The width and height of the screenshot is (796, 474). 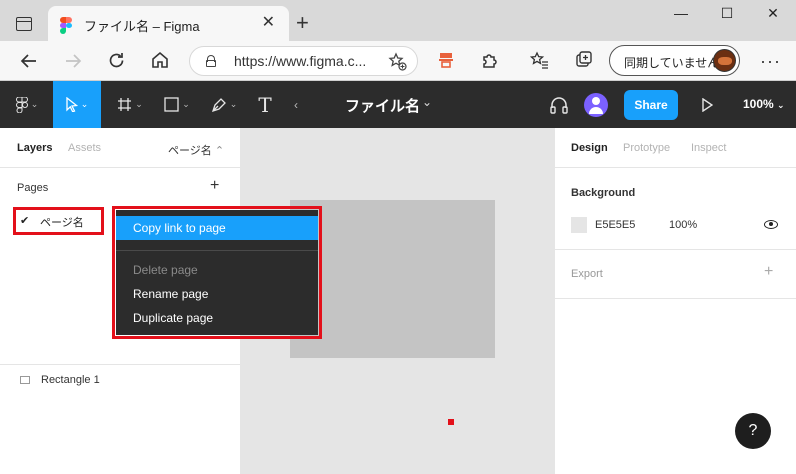 What do you see at coordinates (451, 422) in the screenshot?
I see `click-marker` at bounding box center [451, 422].